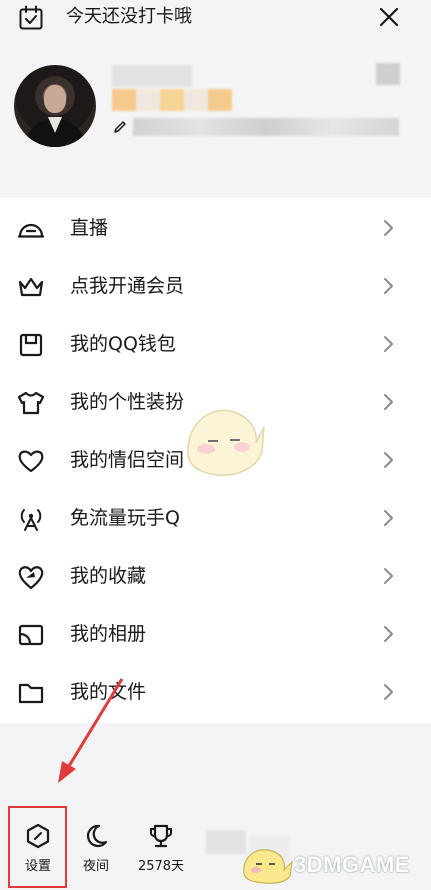  Describe the element at coordinates (55, 106) in the screenshot. I see `avatar` at that location.